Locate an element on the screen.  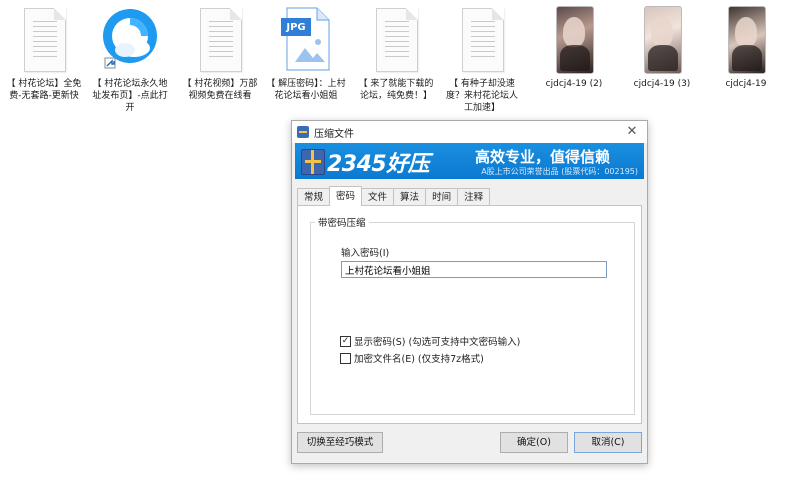
banner-brand: 2345好压 is located at coordinates (378, 164).